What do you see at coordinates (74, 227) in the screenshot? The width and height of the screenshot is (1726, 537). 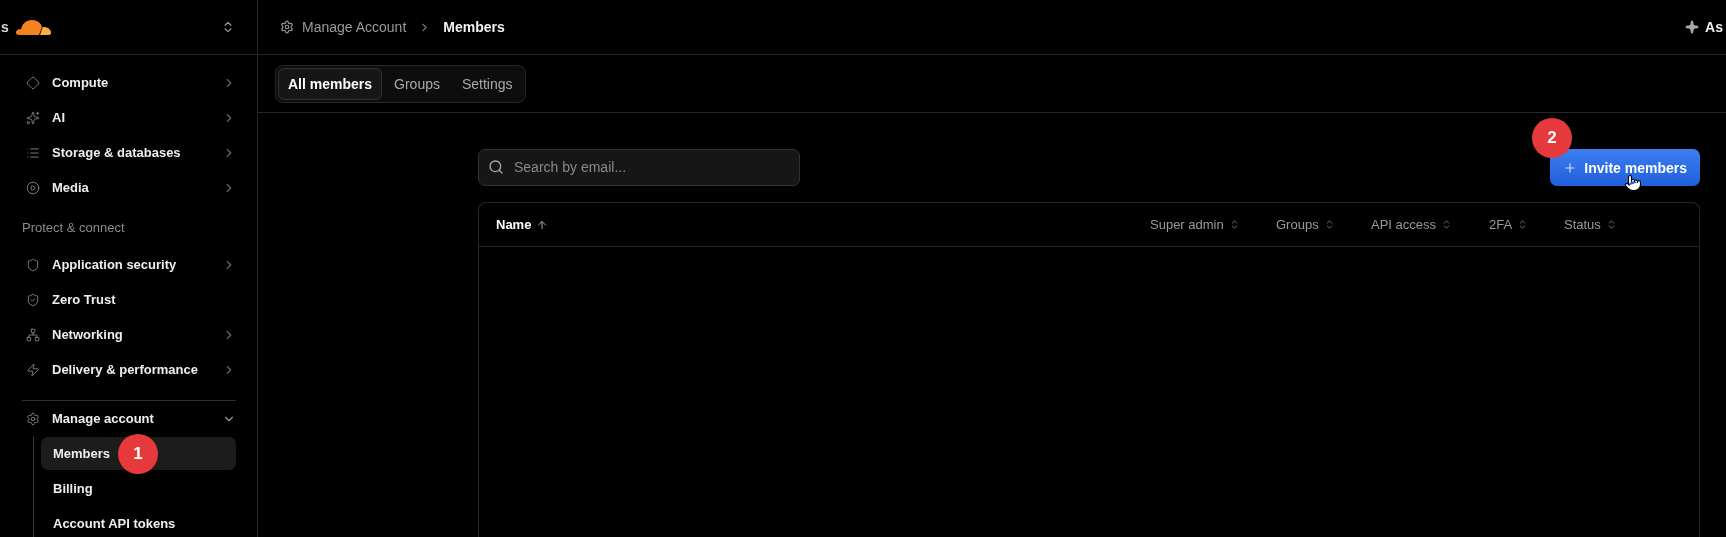 I see `section-heading: Protect & connect` at bounding box center [74, 227].